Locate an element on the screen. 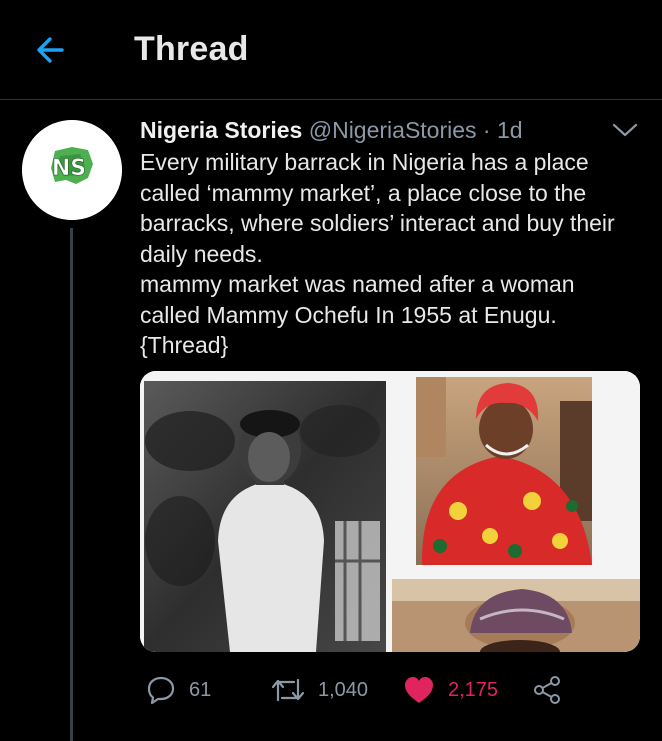 The width and height of the screenshot is (662, 741). back-button is located at coordinates (52, 50).